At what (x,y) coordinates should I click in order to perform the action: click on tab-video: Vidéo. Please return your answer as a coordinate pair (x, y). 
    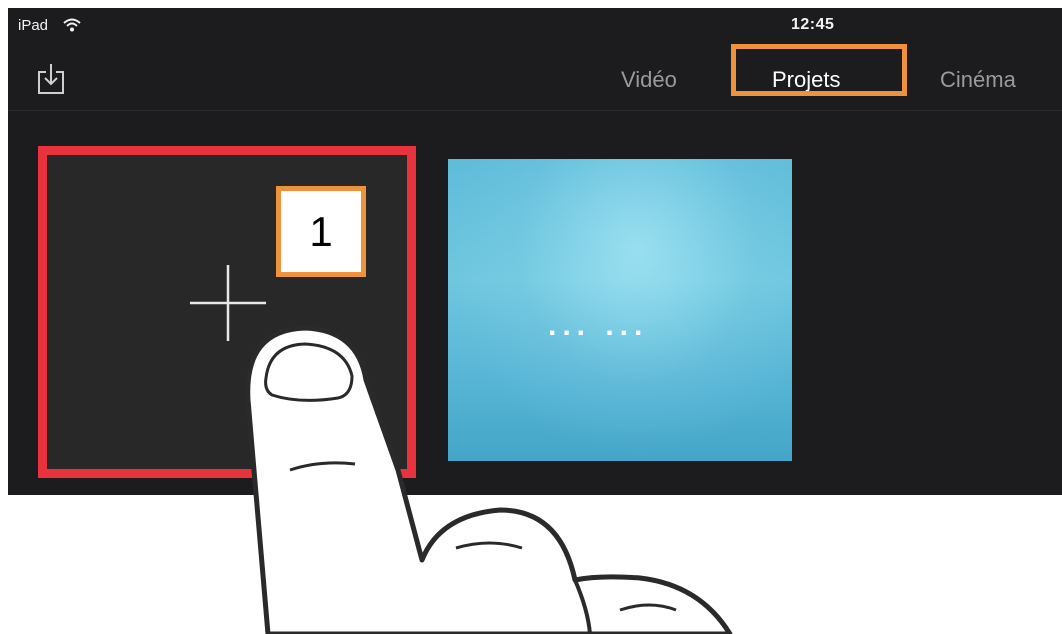
    Looking at the image, I should click on (649, 80).